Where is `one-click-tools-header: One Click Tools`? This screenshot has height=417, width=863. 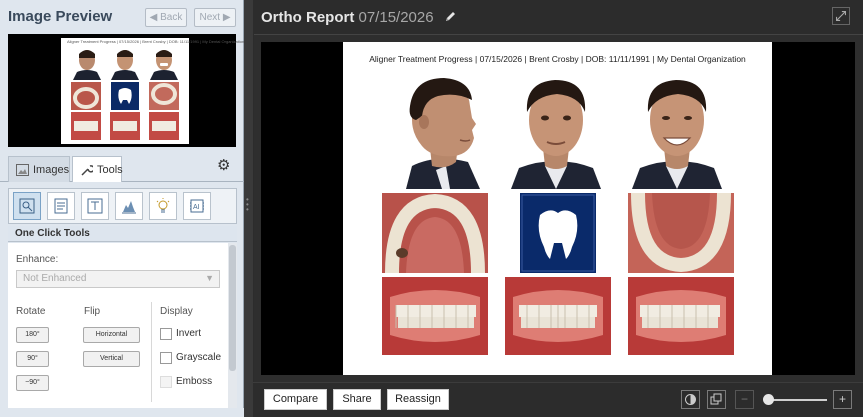 one-click-tools-header: One Click Tools is located at coordinates (122, 234).